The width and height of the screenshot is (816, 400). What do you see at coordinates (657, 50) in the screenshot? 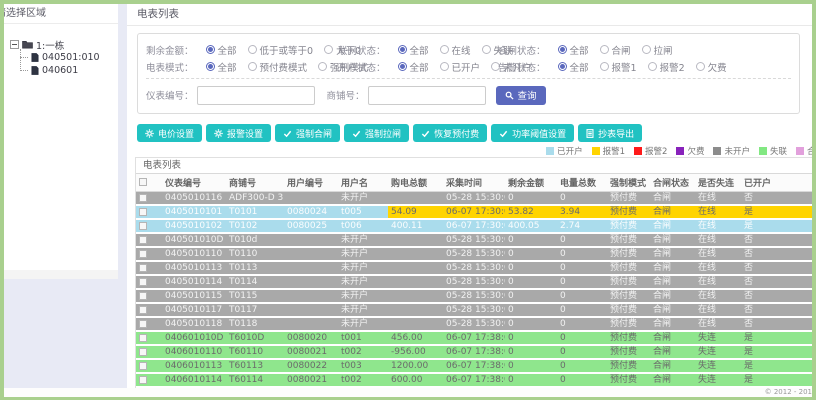
I see `radio-option: 拉闸` at bounding box center [657, 50].